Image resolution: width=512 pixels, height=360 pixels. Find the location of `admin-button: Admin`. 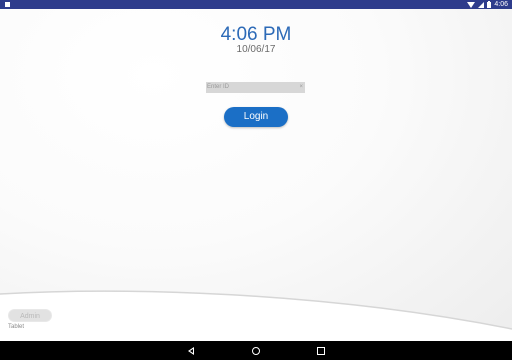

admin-button: Admin is located at coordinates (30, 315).